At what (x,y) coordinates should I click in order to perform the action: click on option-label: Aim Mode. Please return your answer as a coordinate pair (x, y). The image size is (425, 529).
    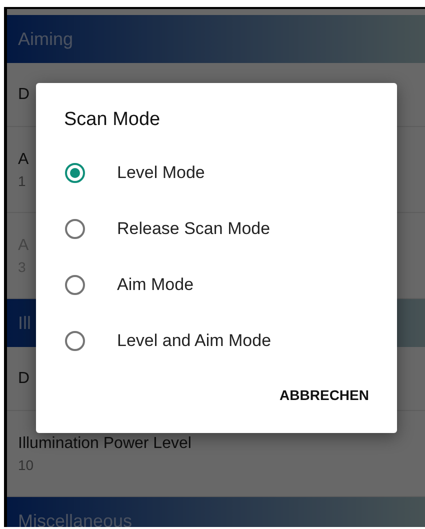
    Looking at the image, I should click on (155, 285).